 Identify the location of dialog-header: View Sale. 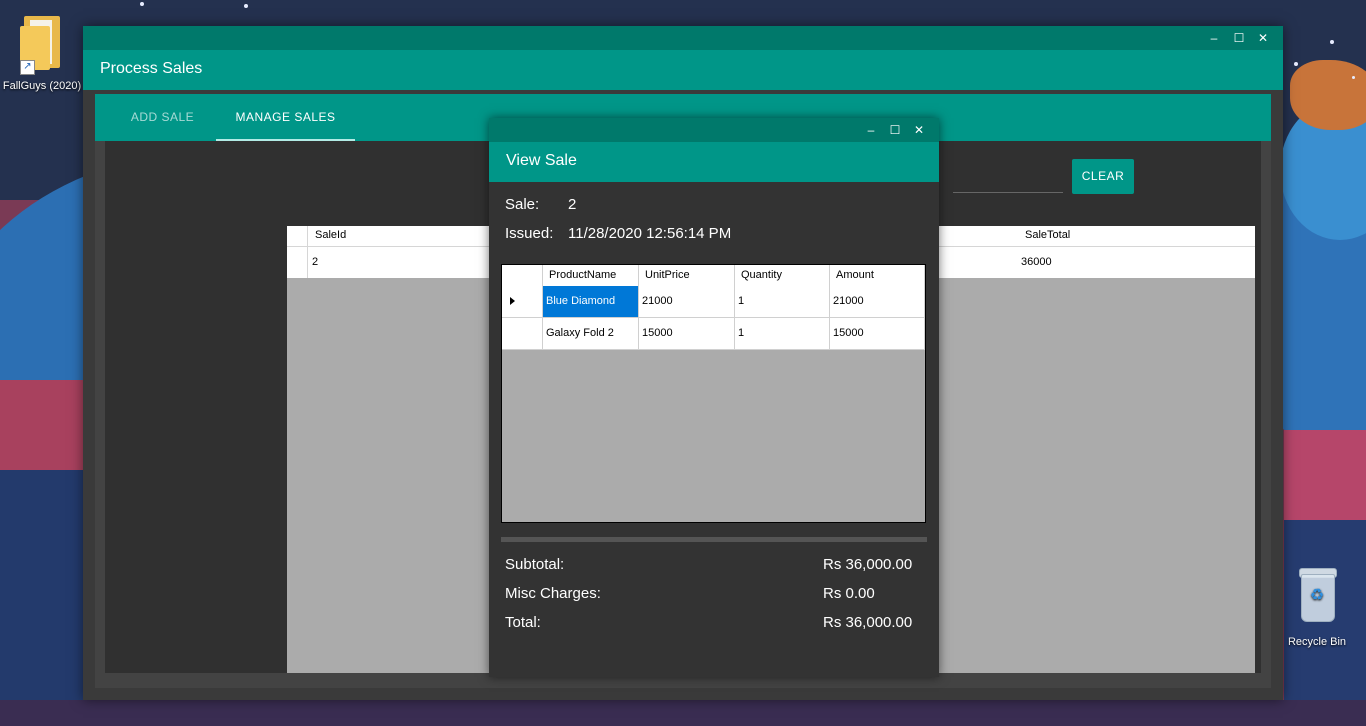
(714, 162).